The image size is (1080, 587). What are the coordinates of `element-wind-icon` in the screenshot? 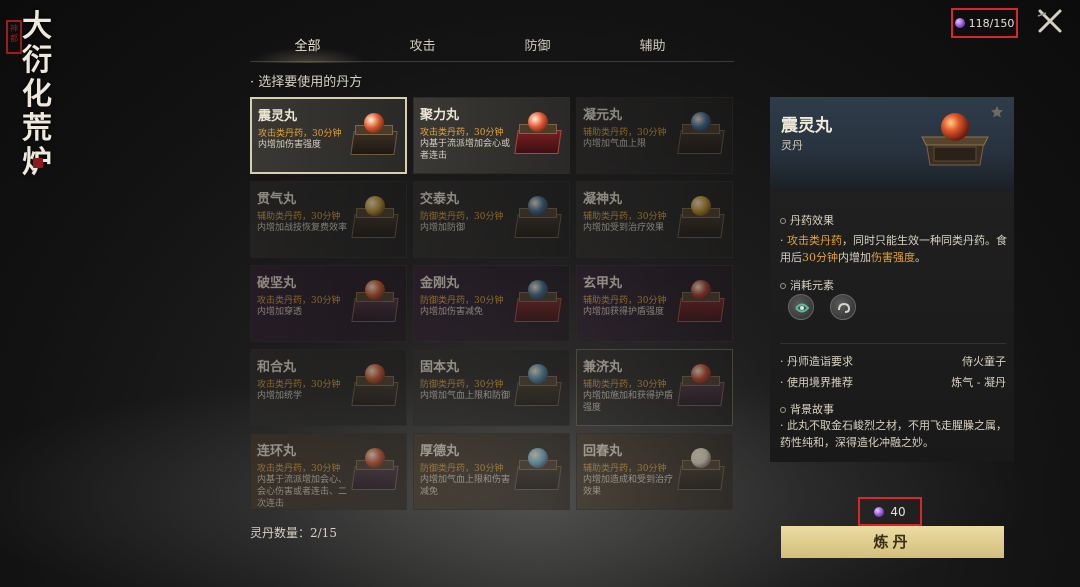 It's located at (801, 307).